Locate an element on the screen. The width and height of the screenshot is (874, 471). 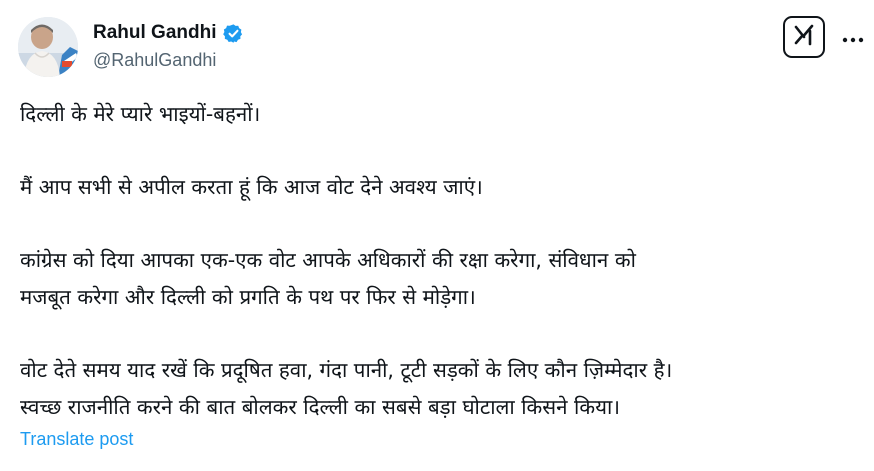
grok-icon is located at coordinates (804, 37).